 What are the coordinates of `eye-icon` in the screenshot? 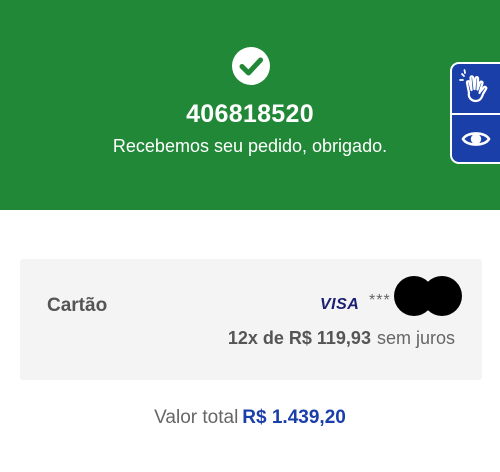 It's located at (476, 139).